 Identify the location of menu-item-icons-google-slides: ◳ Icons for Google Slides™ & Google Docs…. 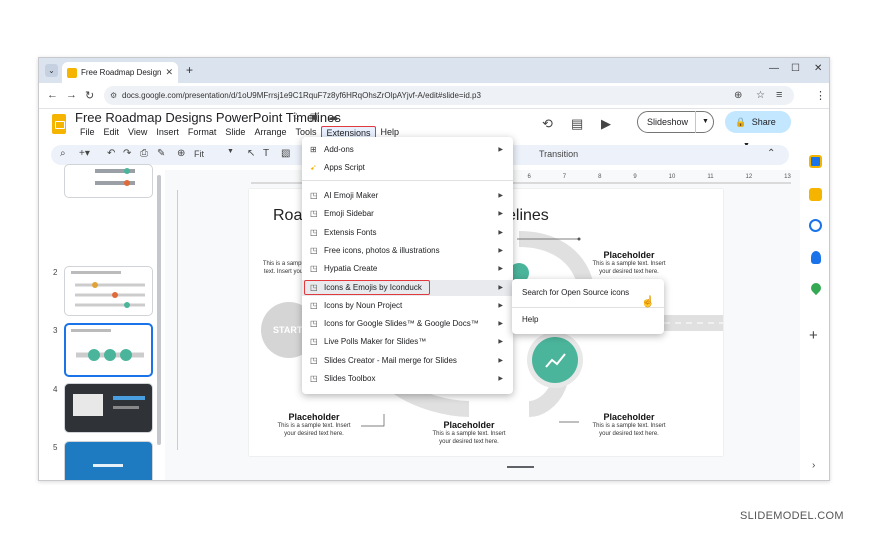
(407, 324).